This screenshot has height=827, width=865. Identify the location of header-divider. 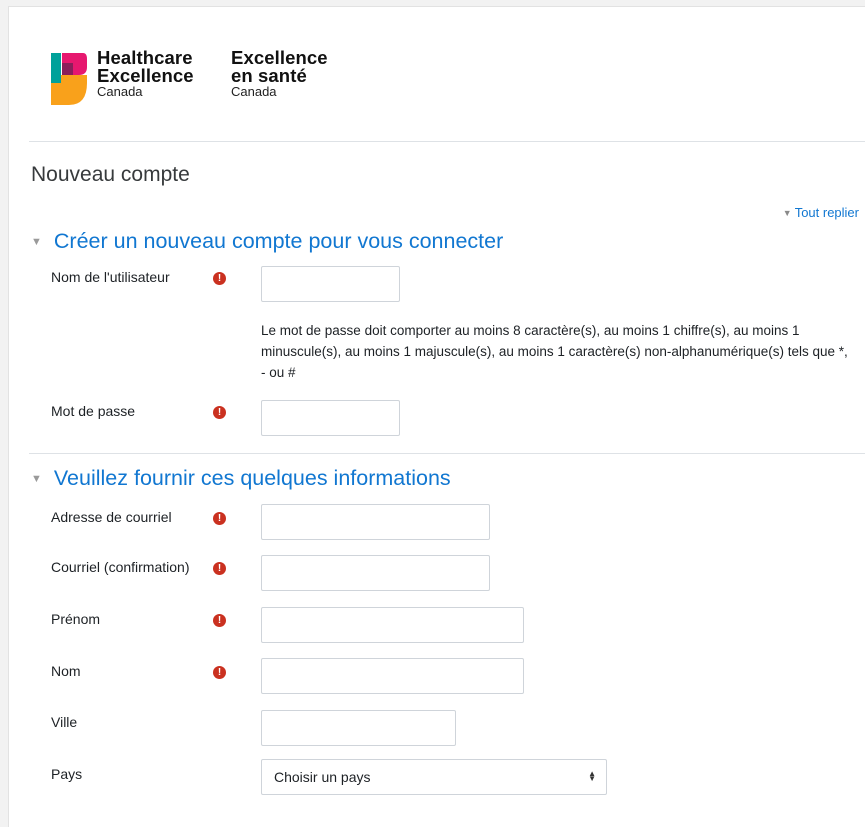
(447, 141).